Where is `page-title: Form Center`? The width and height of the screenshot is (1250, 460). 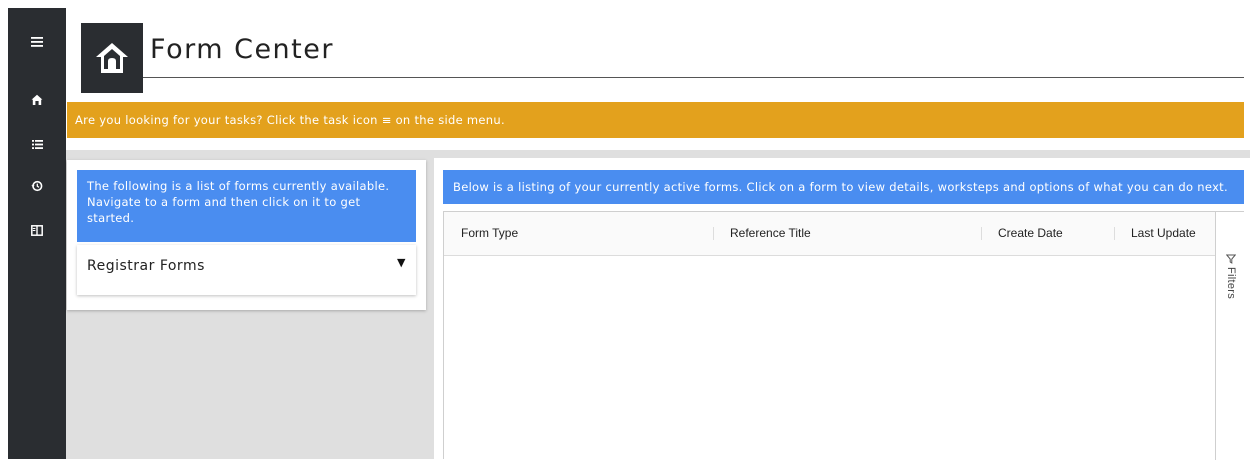 page-title: Form Center is located at coordinates (242, 49).